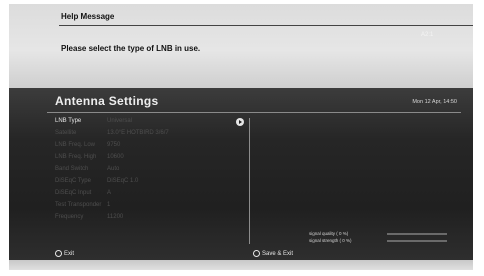 The width and height of the screenshot is (484, 276). What do you see at coordinates (266, 25) in the screenshot?
I see `help-divider` at bounding box center [266, 25].